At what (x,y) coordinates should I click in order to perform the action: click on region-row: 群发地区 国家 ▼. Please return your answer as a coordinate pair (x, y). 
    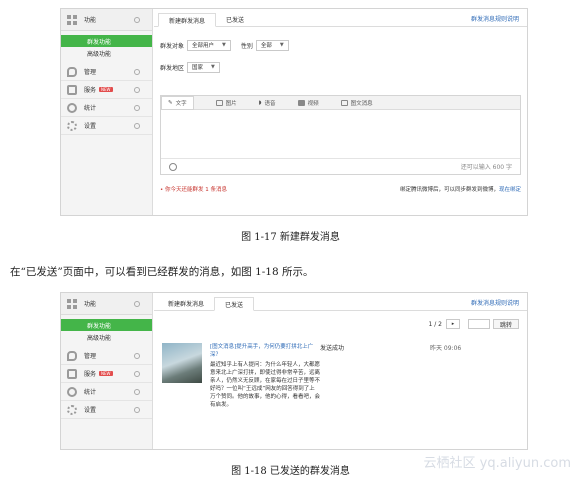
    Looking at the image, I should click on (340, 67).